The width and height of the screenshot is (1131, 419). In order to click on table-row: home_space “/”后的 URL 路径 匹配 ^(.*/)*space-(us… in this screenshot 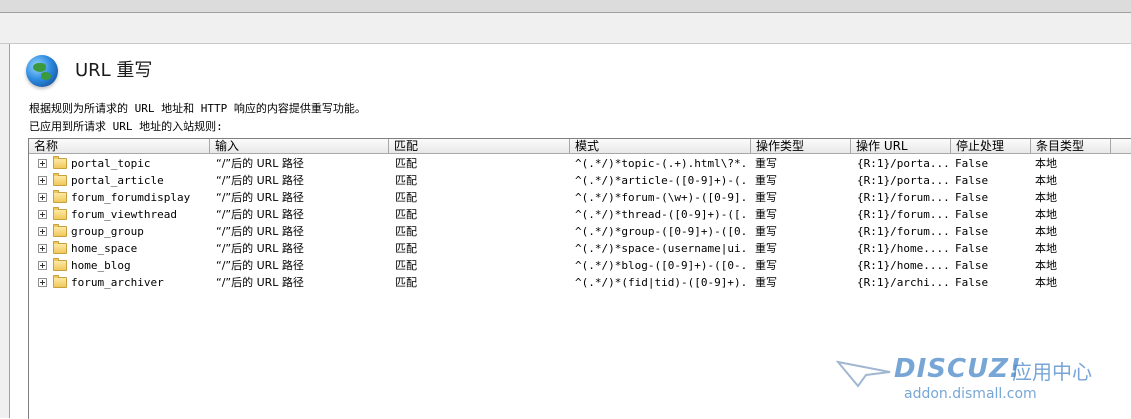, I will do `click(580, 248)`.